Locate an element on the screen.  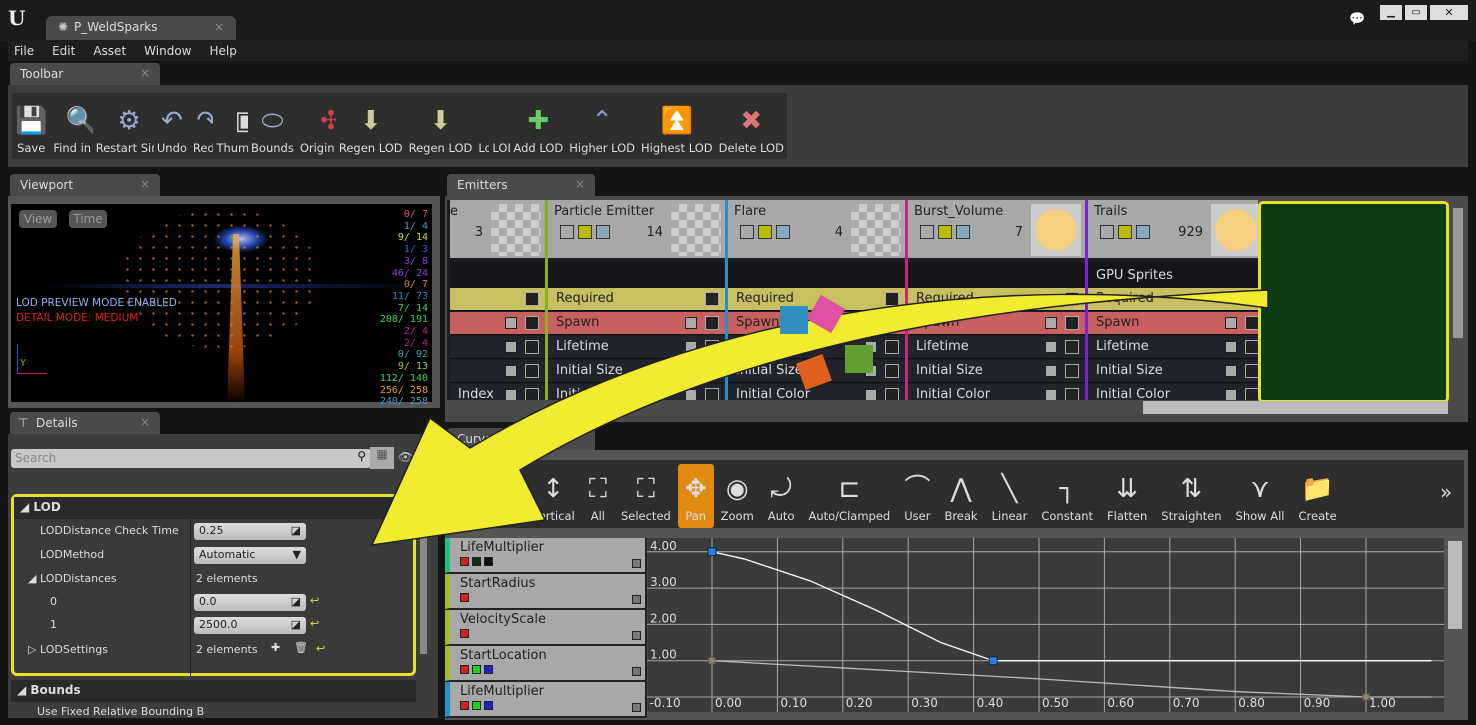
eye-icon: 👁▾ is located at coordinates (408, 457).